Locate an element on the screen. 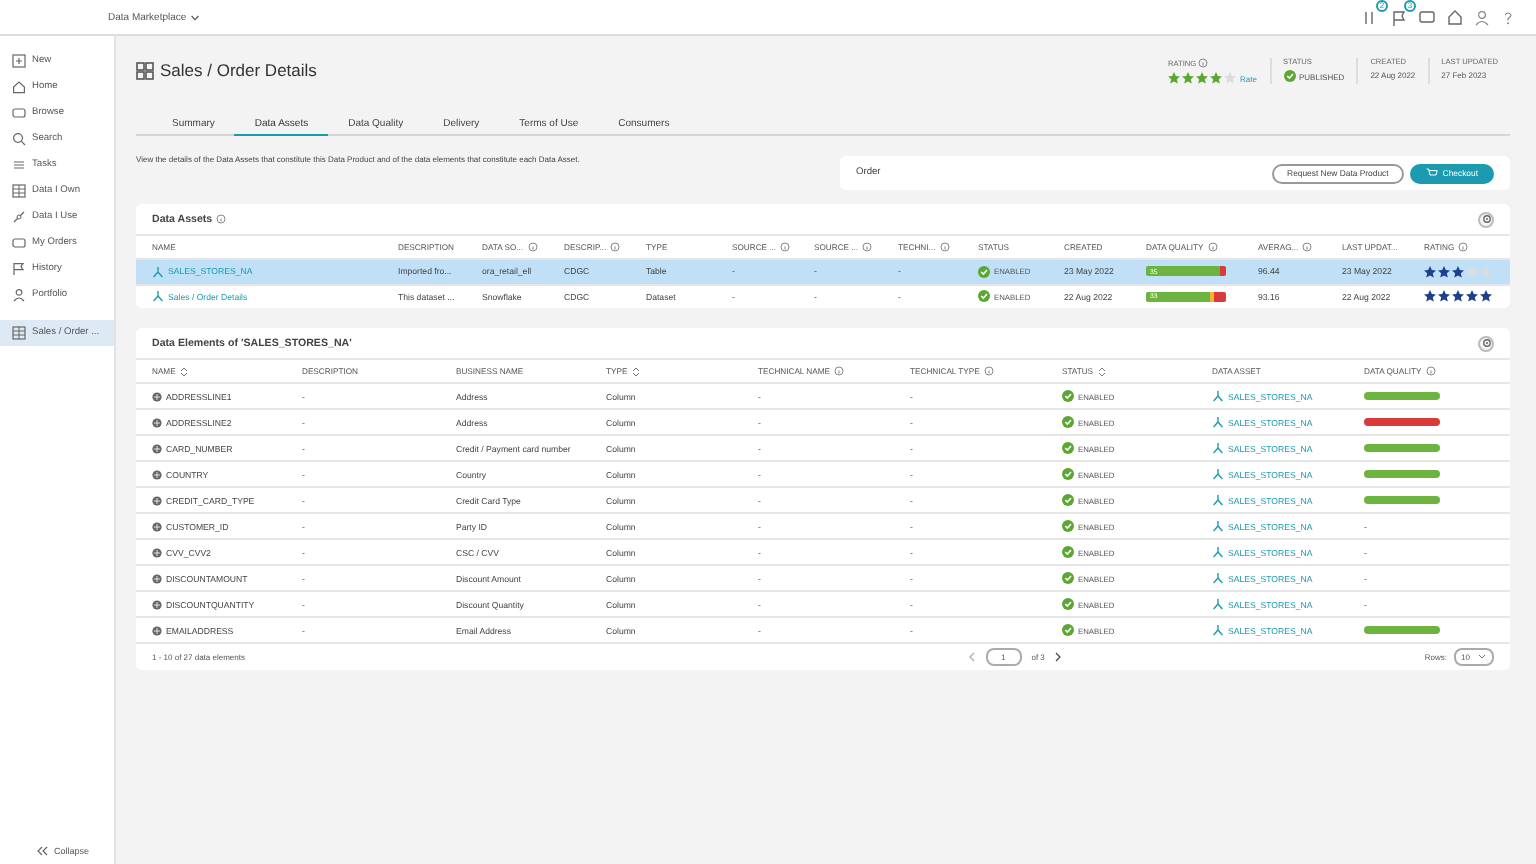  chevron-left-icon is located at coordinates (971, 657).